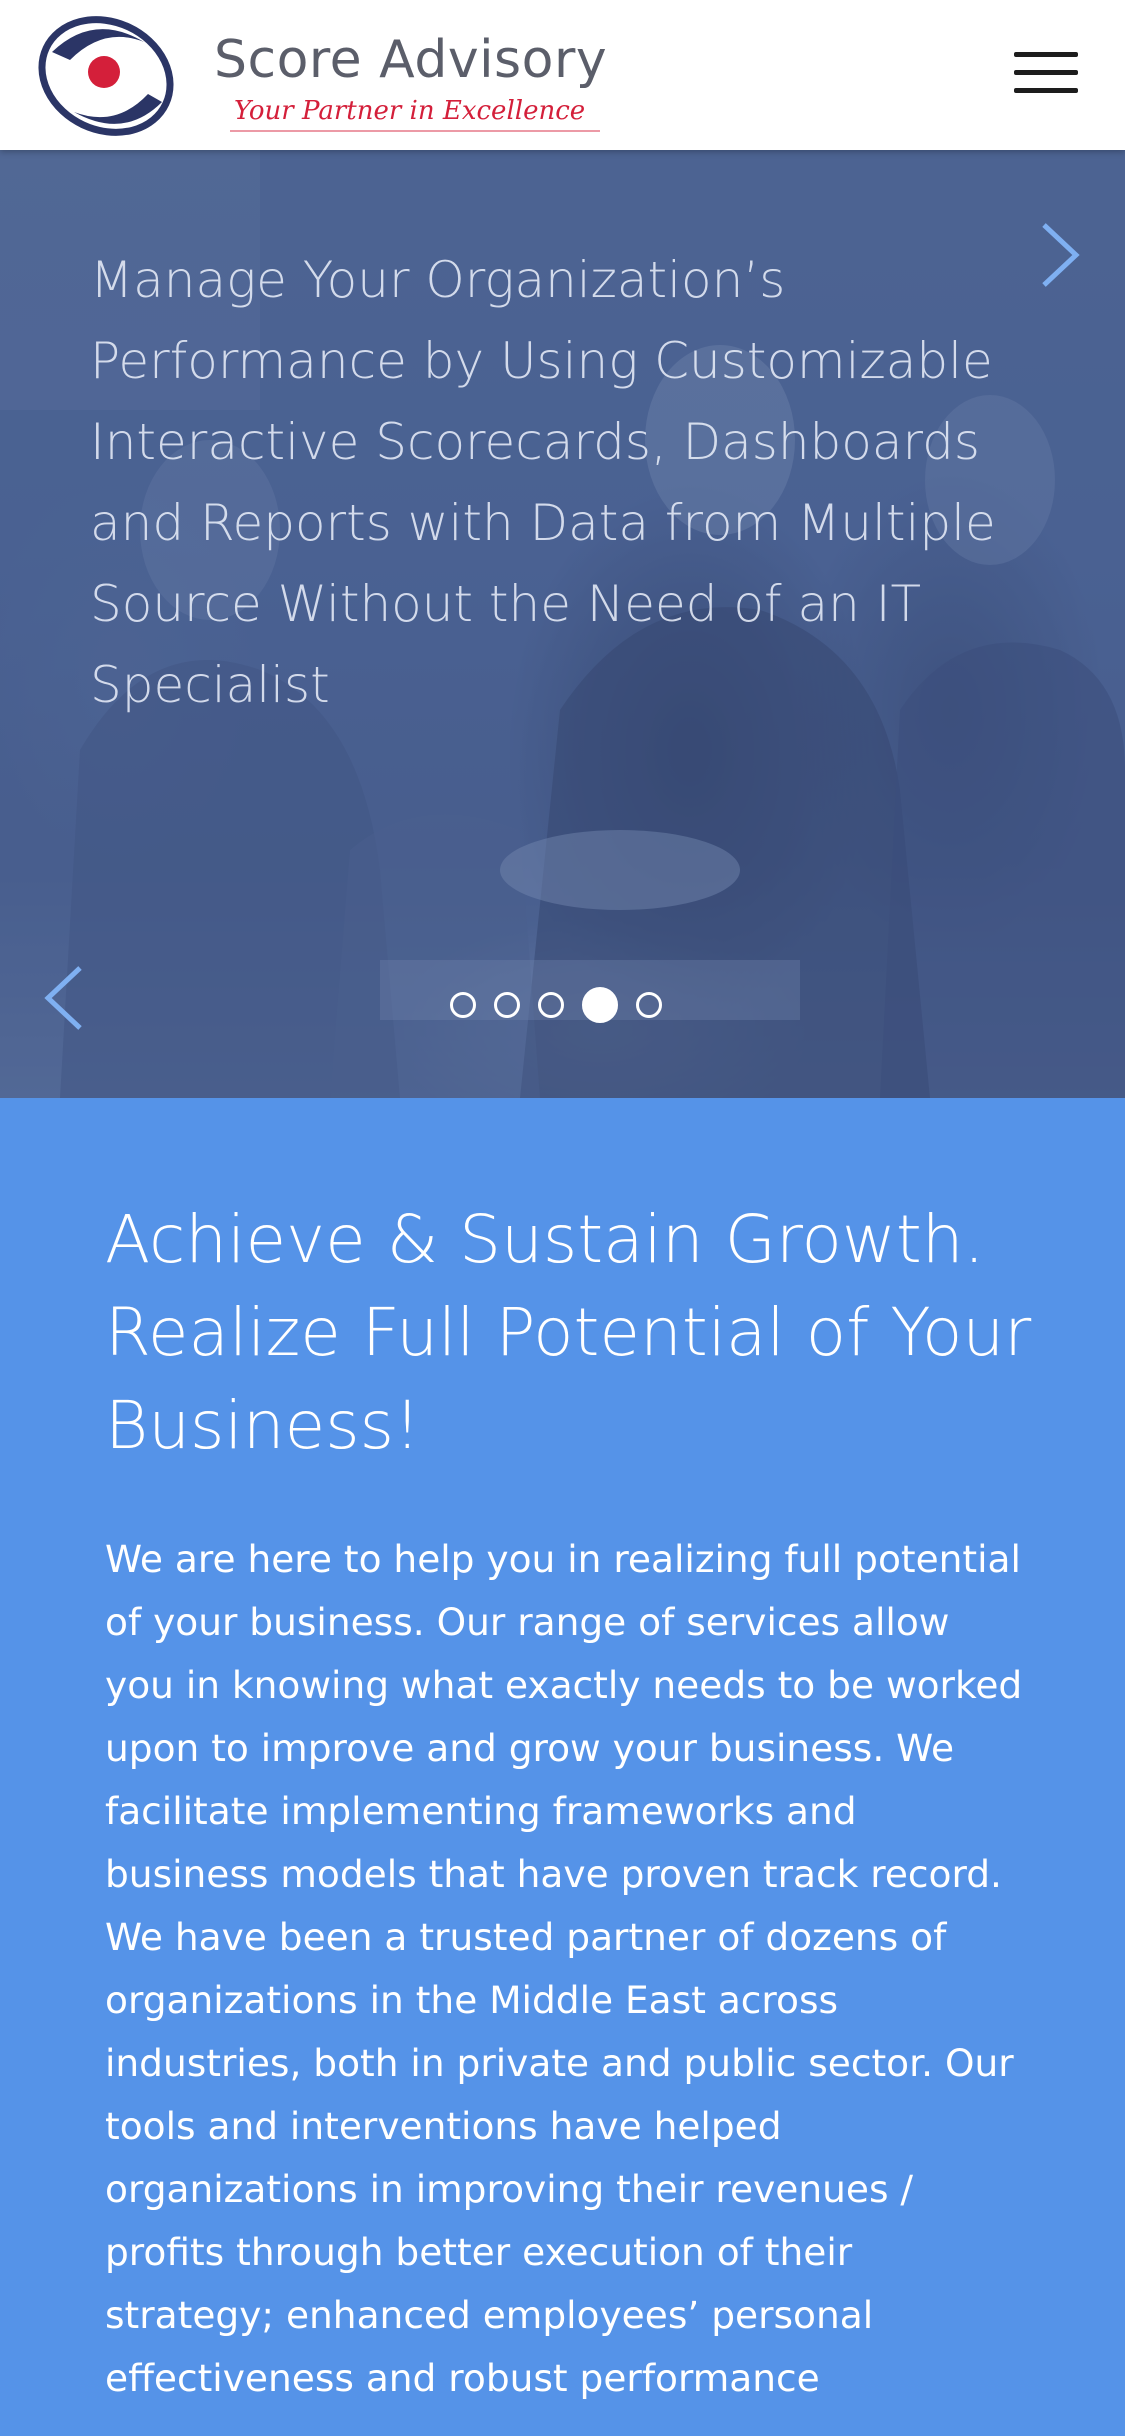 The width and height of the screenshot is (1125, 2436). Describe the element at coordinates (106, 76) in the screenshot. I see `score-advisory-logo-icon` at that location.